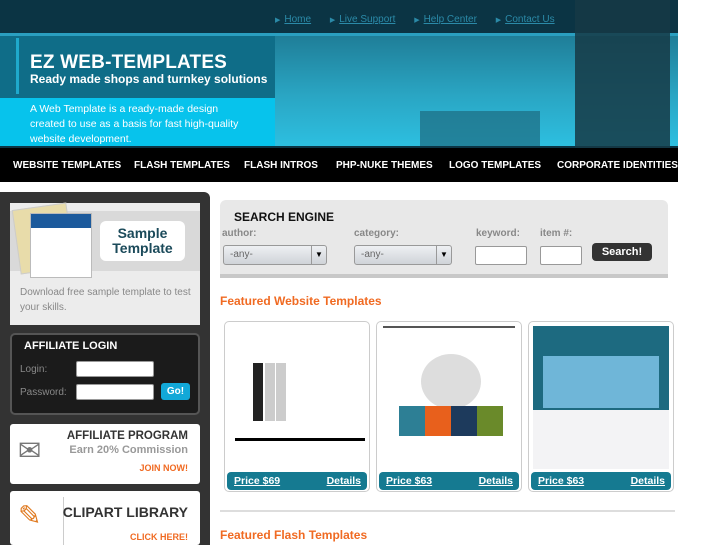 This screenshot has height=545, width=727. Describe the element at coordinates (71, 346) in the screenshot. I see `login-title: AFFILIATE LOGIN` at that location.